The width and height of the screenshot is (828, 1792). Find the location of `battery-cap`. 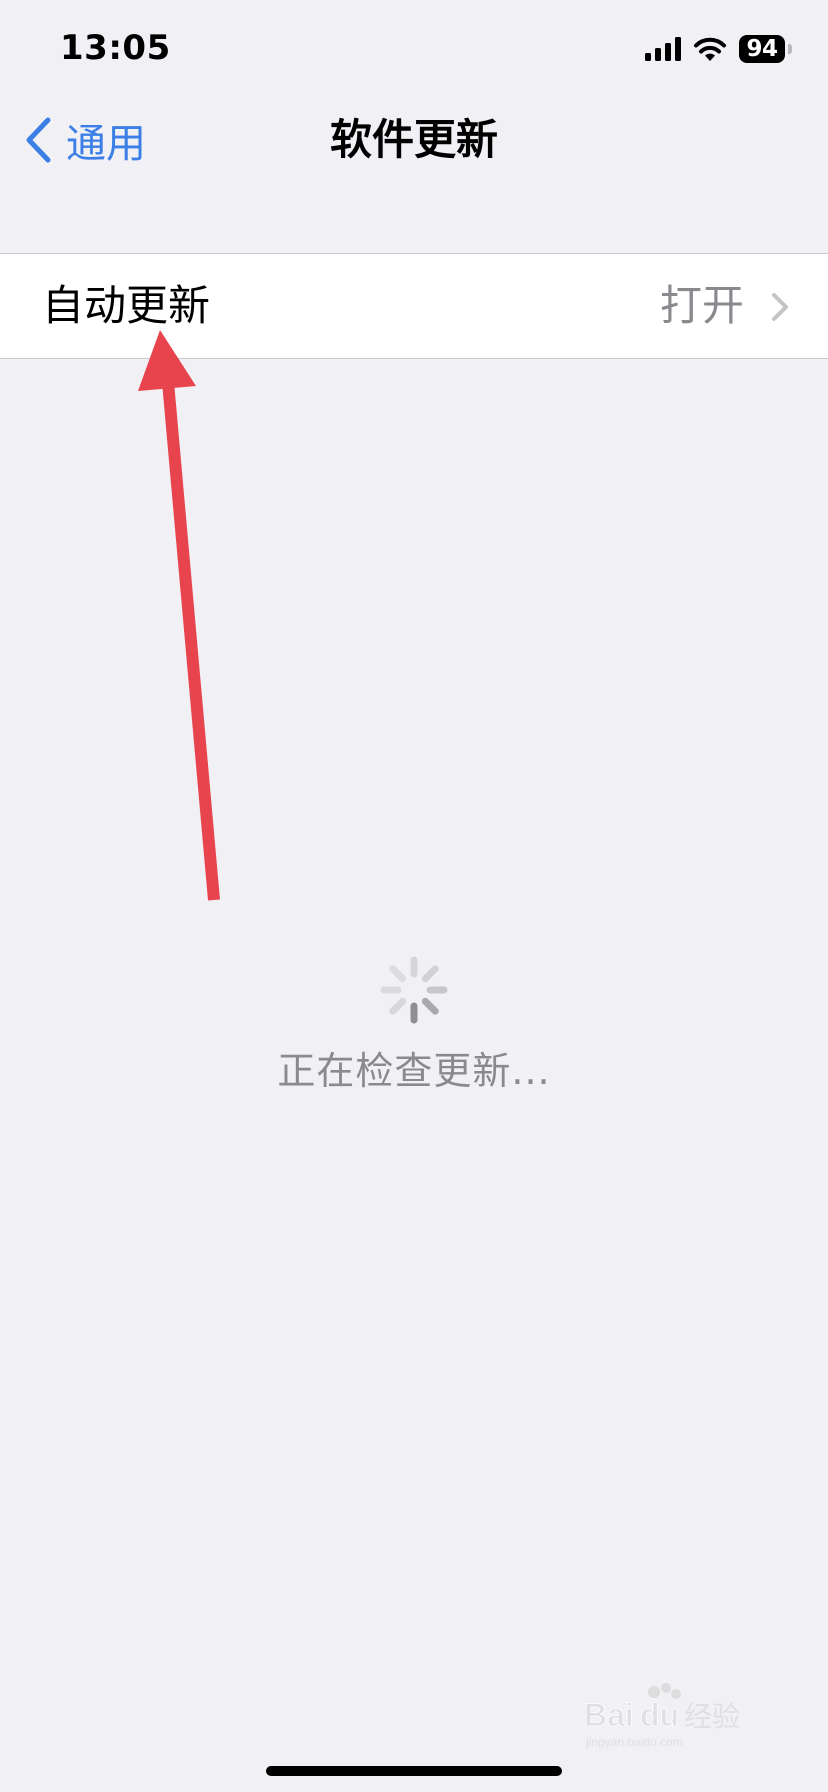

battery-cap is located at coordinates (790, 49).